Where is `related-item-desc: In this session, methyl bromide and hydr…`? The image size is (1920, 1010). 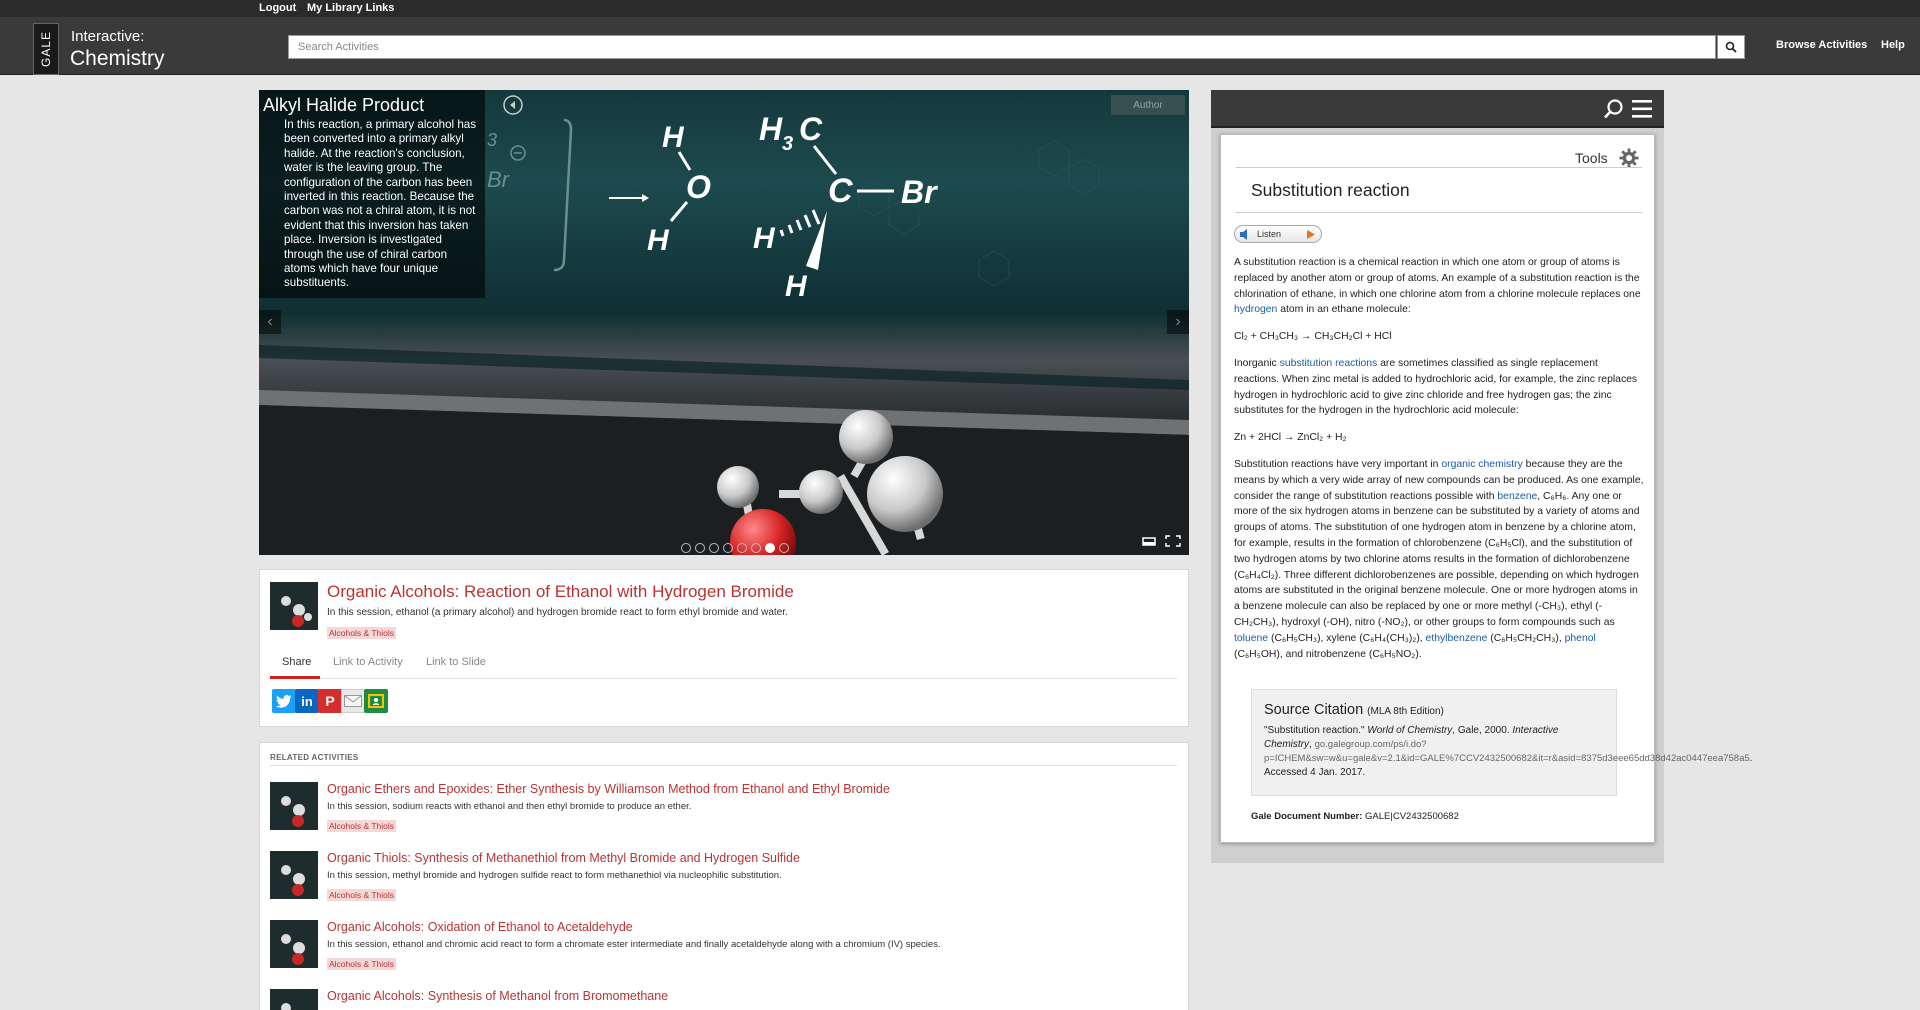 related-item-desc: In this session, methyl bromide and hydr… is located at coordinates (554, 875).